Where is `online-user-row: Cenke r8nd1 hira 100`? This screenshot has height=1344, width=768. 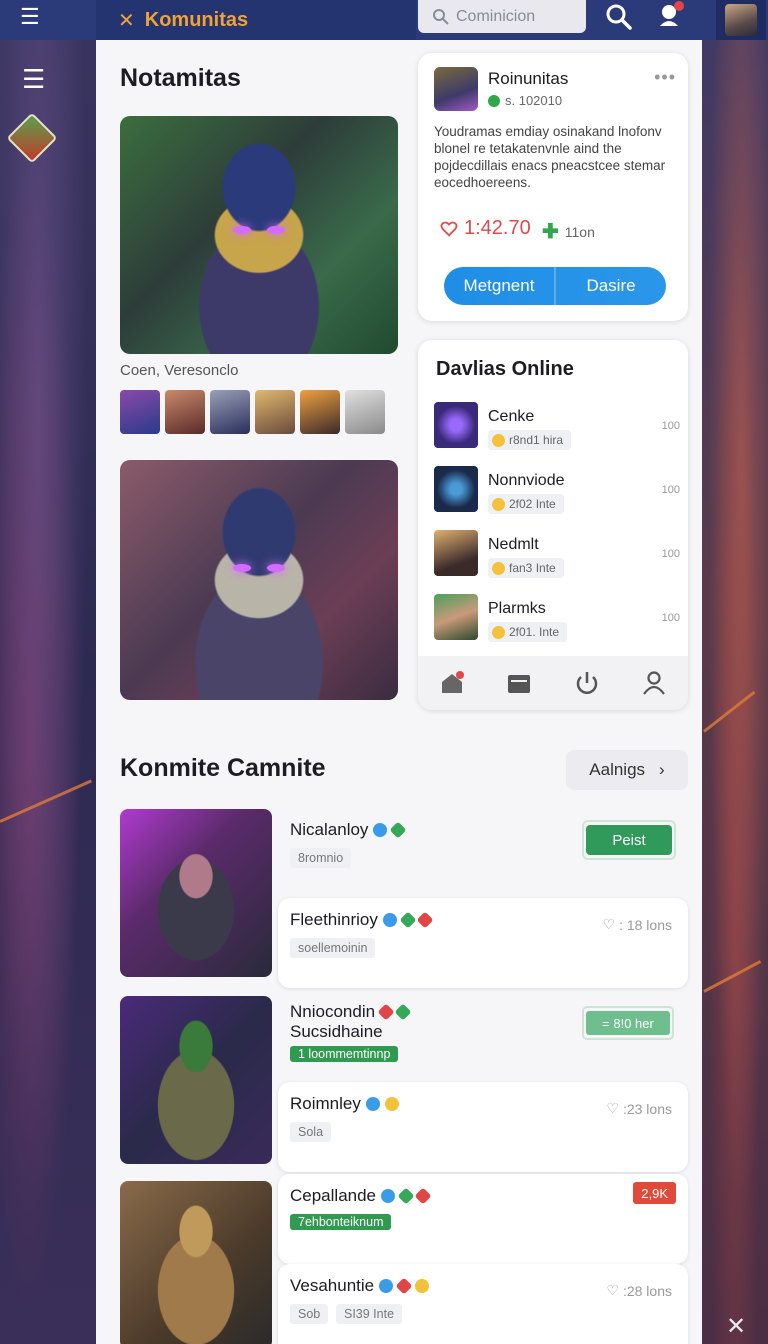 online-user-row: Cenke r8nd1 hira 100 is located at coordinates (557, 427).